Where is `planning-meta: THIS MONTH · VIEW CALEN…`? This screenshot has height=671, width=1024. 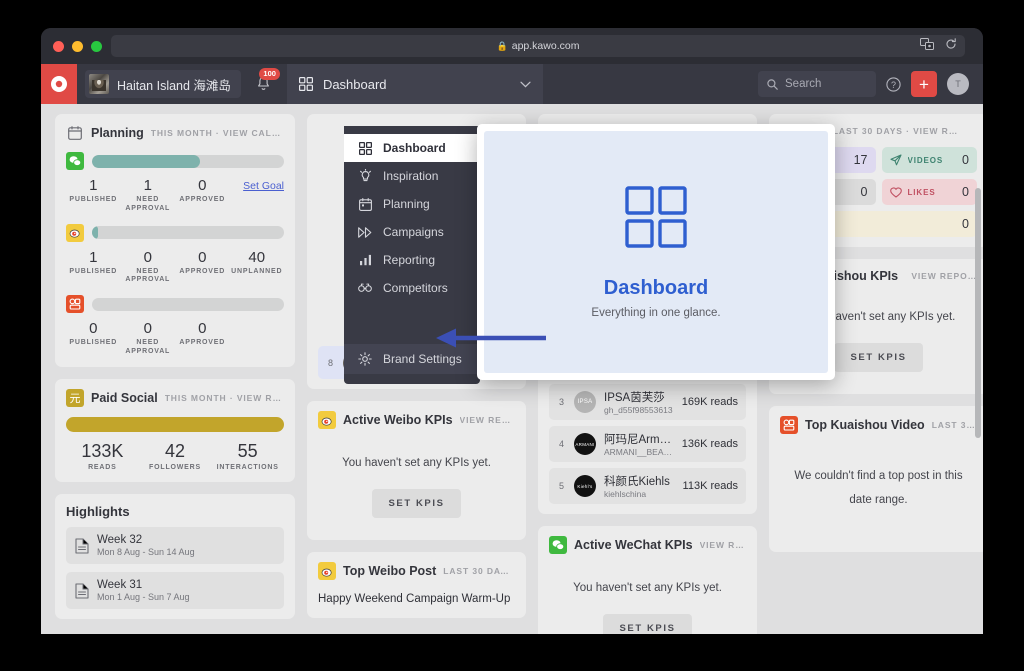 planning-meta: THIS MONTH · VIEW CALEN… is located at coordinates (217, 133).